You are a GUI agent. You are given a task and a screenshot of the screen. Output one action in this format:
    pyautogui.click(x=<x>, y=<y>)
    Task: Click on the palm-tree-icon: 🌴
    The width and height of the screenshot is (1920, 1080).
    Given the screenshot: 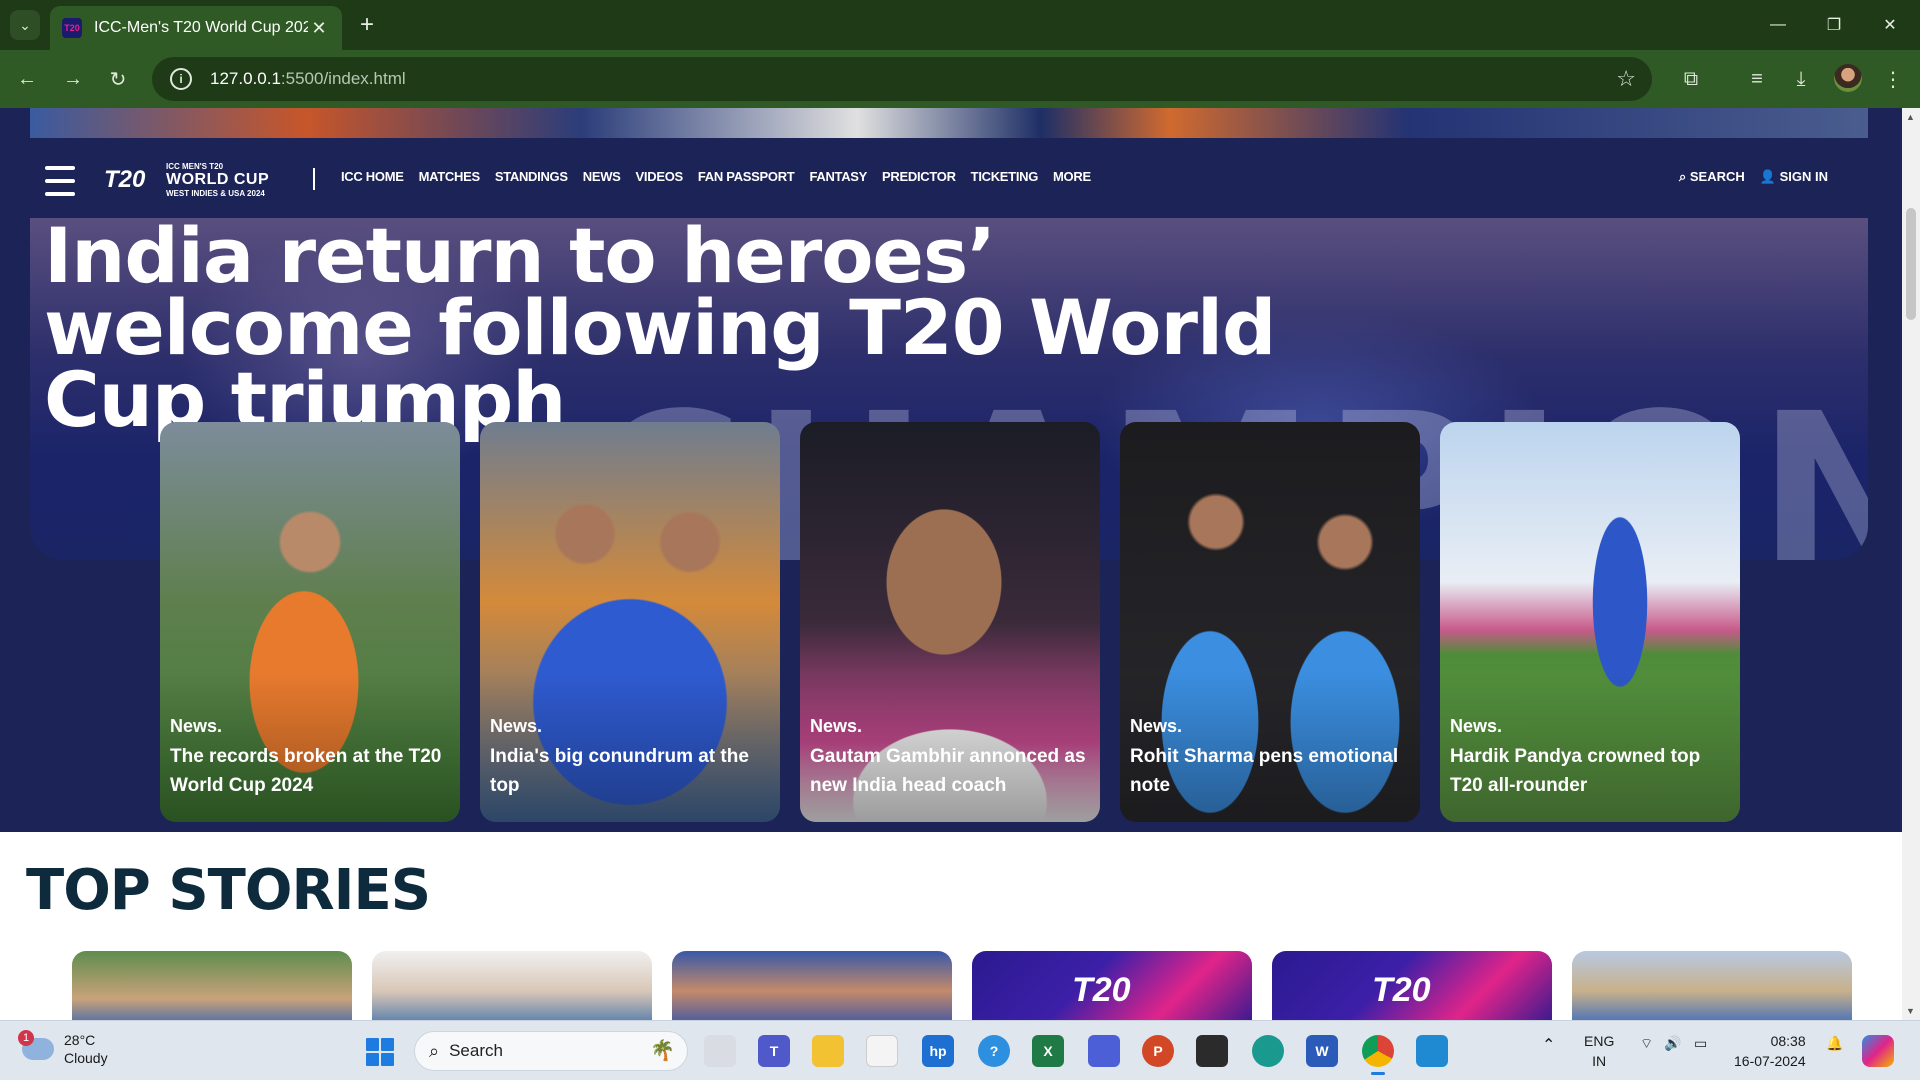 What is the action you would take?
    pyautogui.click(x=662, y=1051)
    